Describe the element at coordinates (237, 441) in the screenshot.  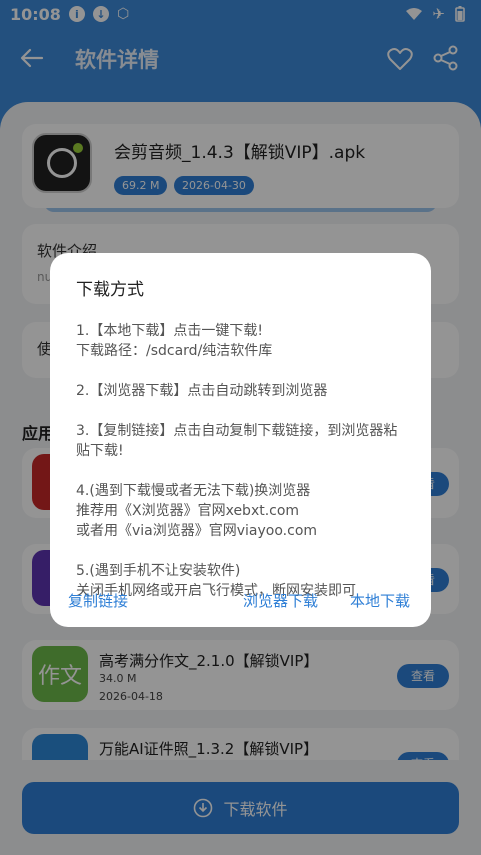
I see `dialog-line: 3.【复制链接】点击自动复制下载链接，到浏览器粘贴下载!` at that location.